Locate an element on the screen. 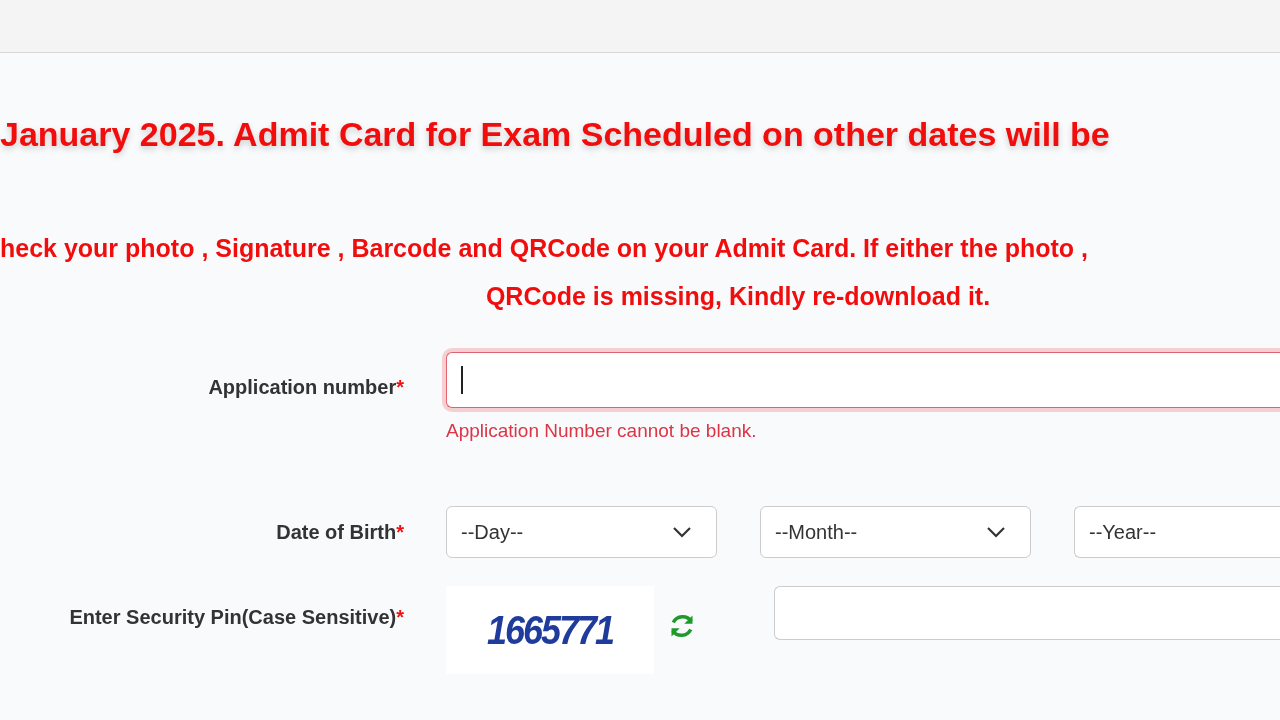 The width and height of the screenshot is (1280, 720). field-label: Enter Security Pin(Case Sensitive)* is located at coordinates (236, 617).